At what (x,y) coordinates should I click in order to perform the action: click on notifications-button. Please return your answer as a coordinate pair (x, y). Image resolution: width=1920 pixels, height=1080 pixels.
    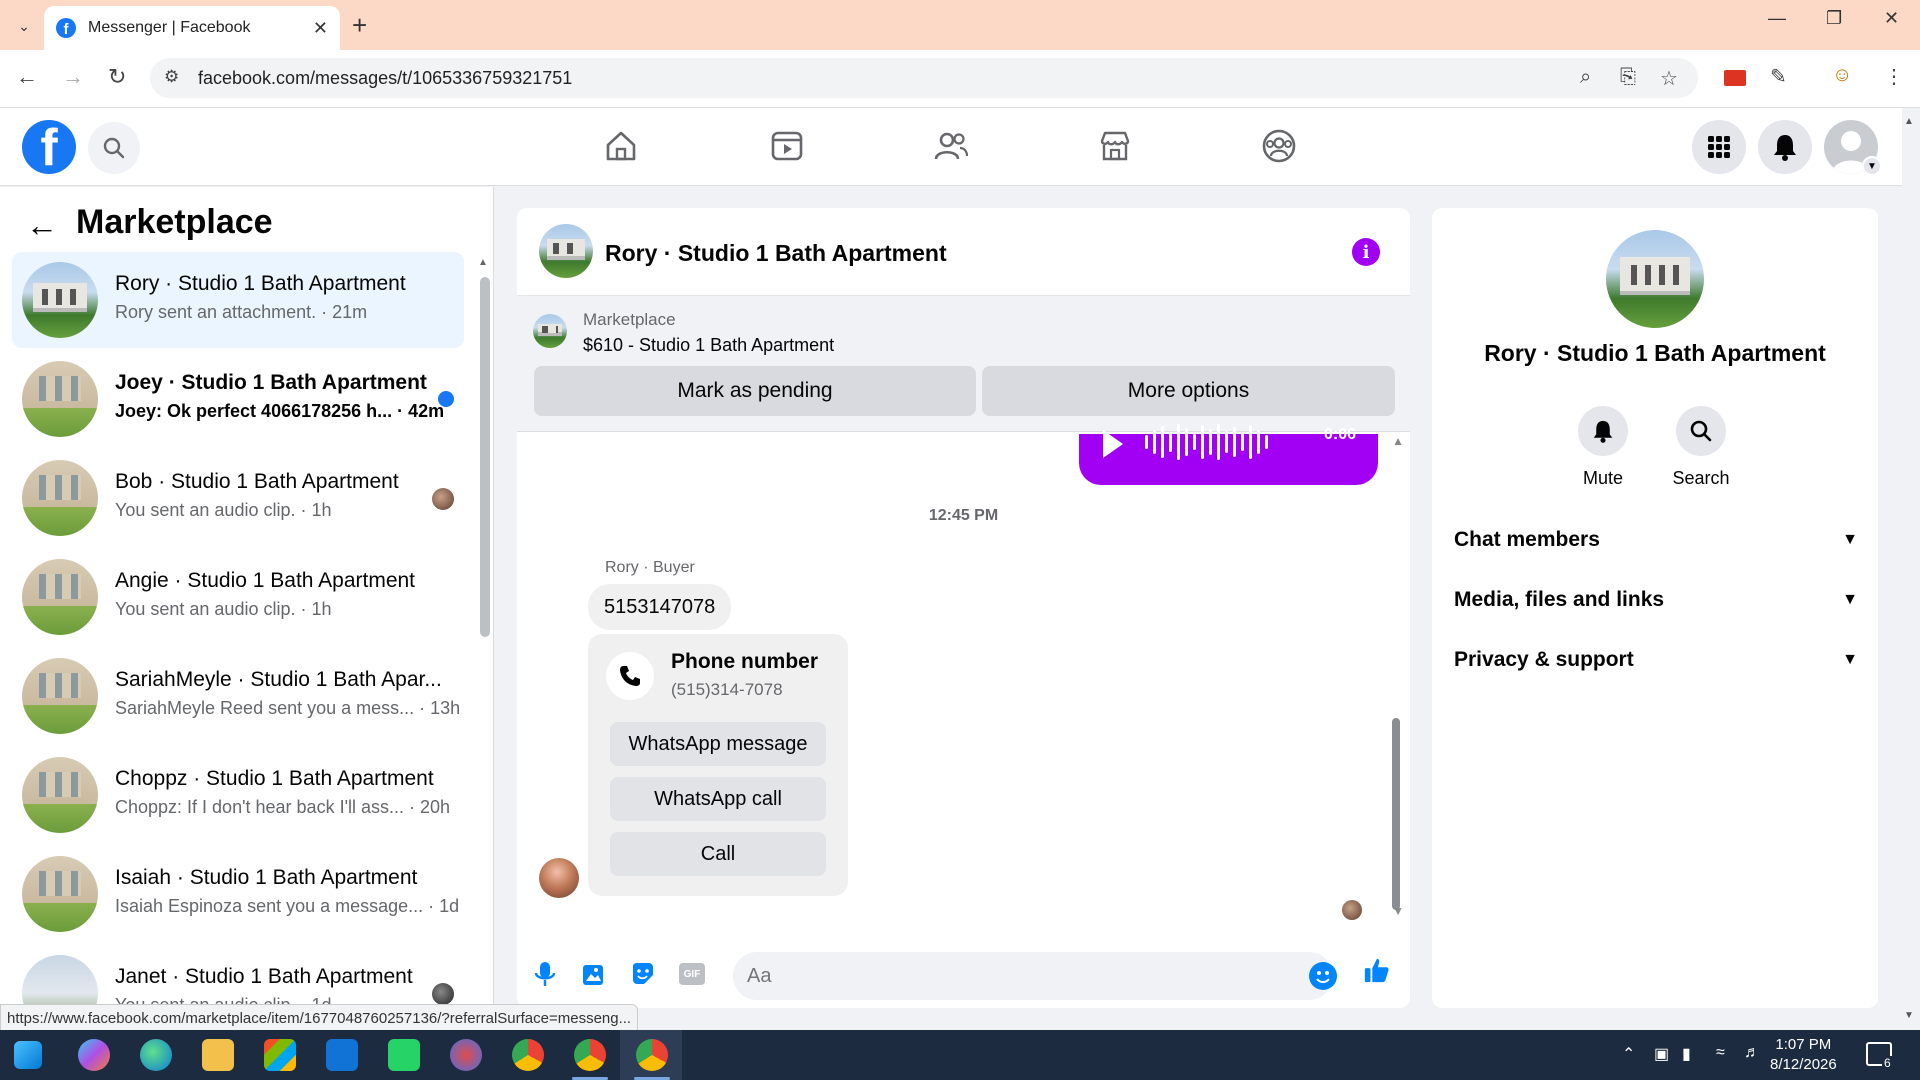
    Looking at the image, I should click on (1785, 147).